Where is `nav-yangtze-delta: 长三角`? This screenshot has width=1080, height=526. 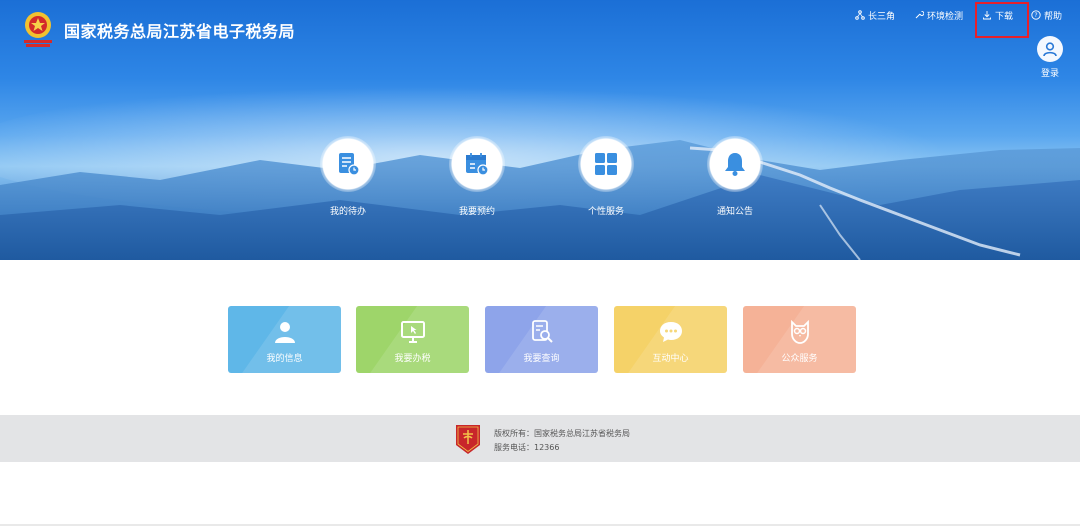
nav-yangtze-delta: 长三角 is located at coordinates (875, 15).